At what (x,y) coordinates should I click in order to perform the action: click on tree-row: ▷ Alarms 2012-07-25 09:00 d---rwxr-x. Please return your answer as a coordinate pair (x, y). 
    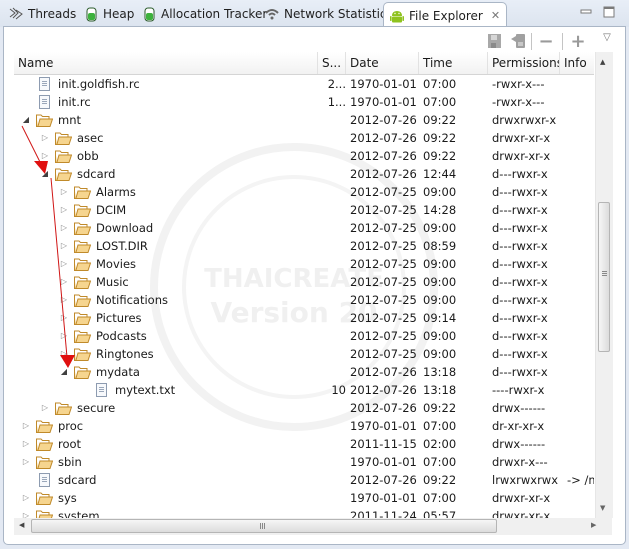
    Looking at the image, I should click on (304, 192).